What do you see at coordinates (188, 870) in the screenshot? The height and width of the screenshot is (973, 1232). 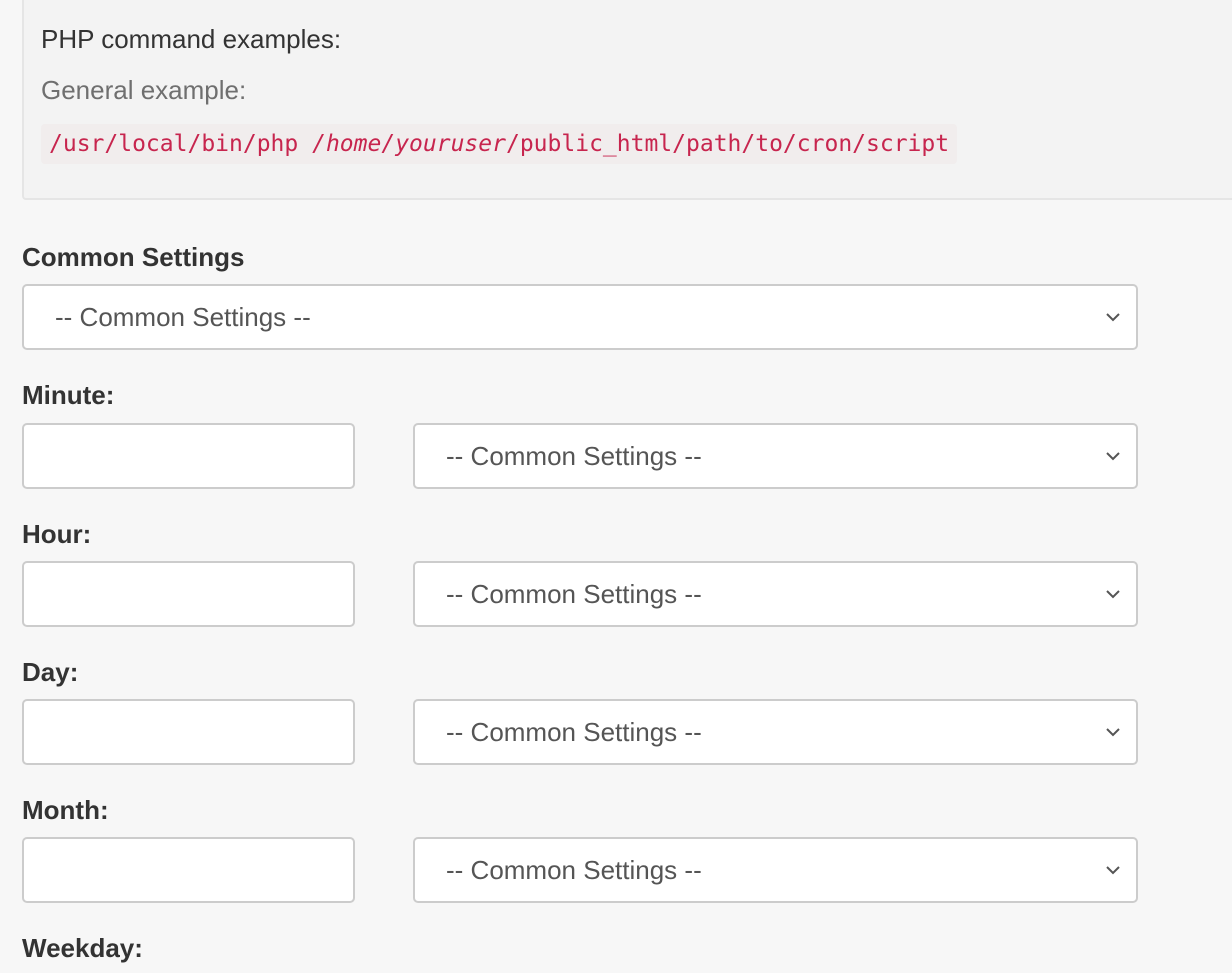 I see `month-input` at bounding box center [188, 870].